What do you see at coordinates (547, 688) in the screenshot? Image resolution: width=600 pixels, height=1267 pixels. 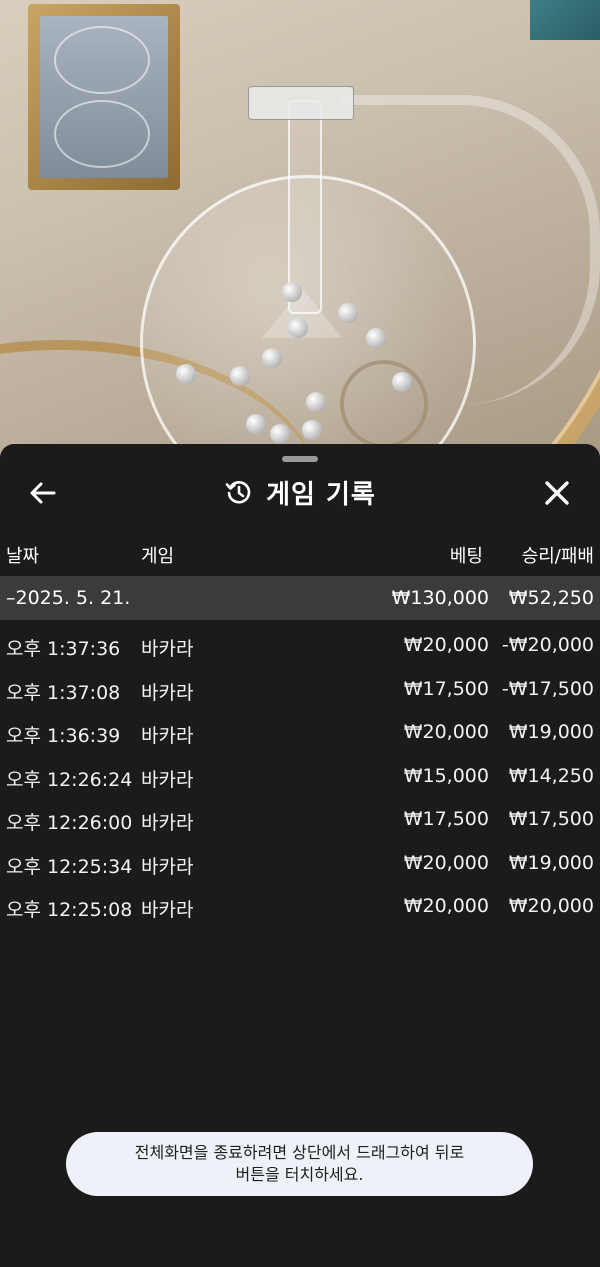 I see `row-result: -₩17,500` at bounding box center [547, 688].